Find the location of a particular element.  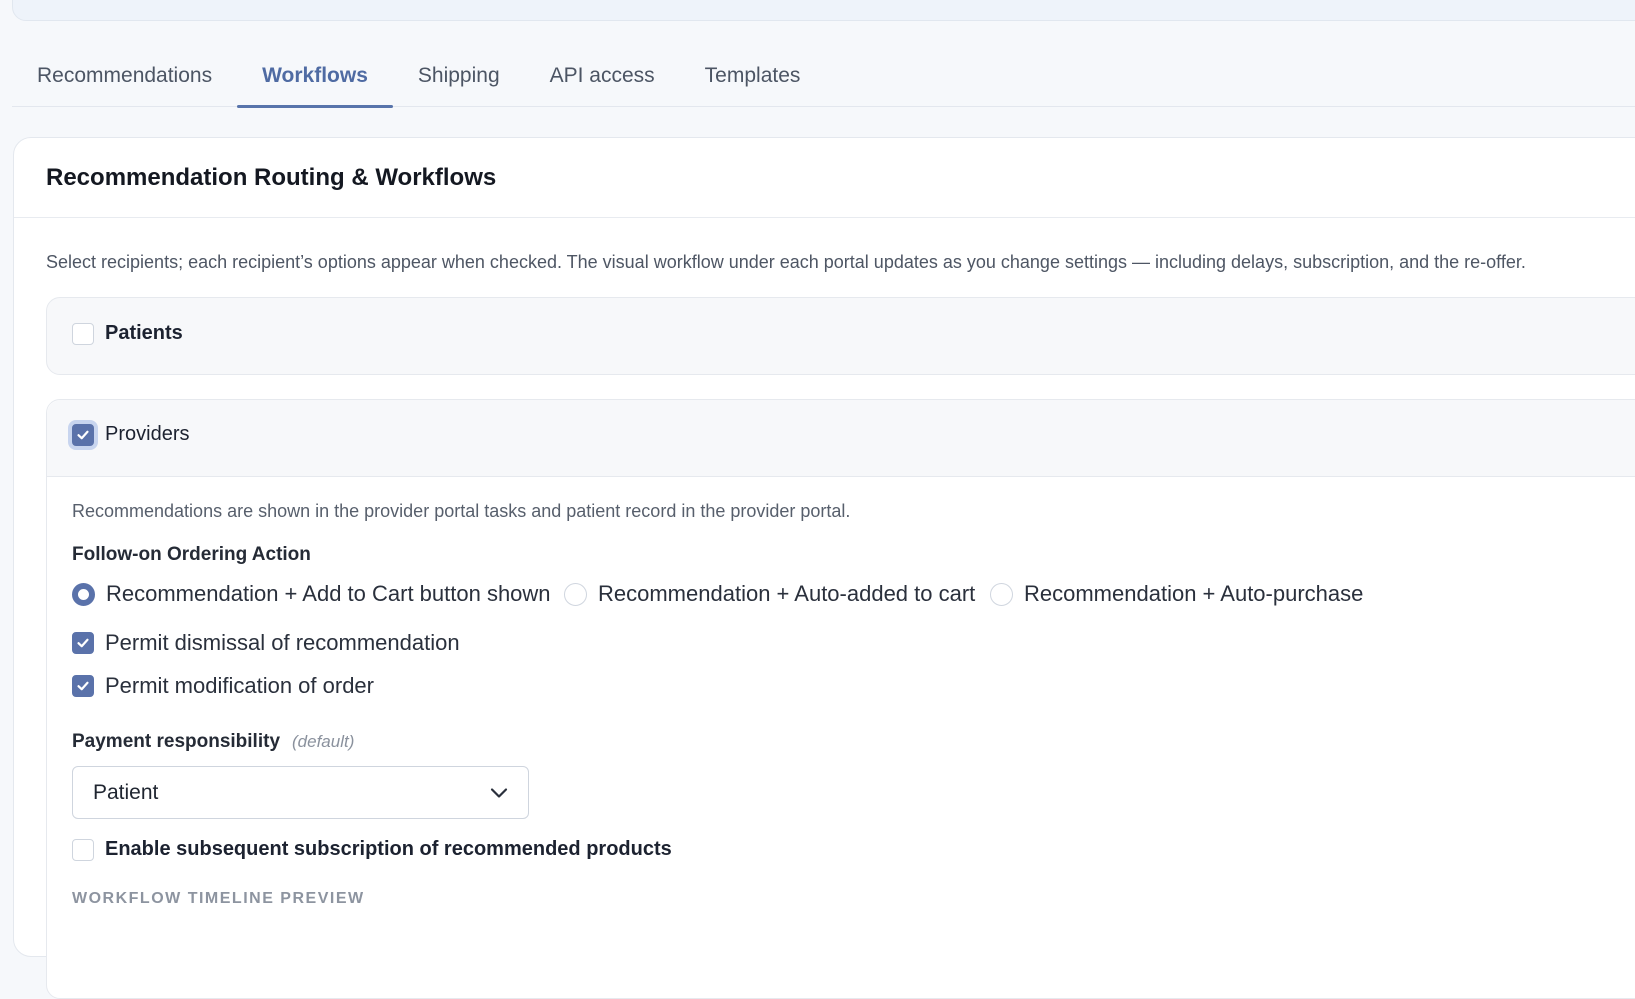

ordering-option-auto-purchase: Recommendation + Auto-purchase is located at coordinates (1176, 594).